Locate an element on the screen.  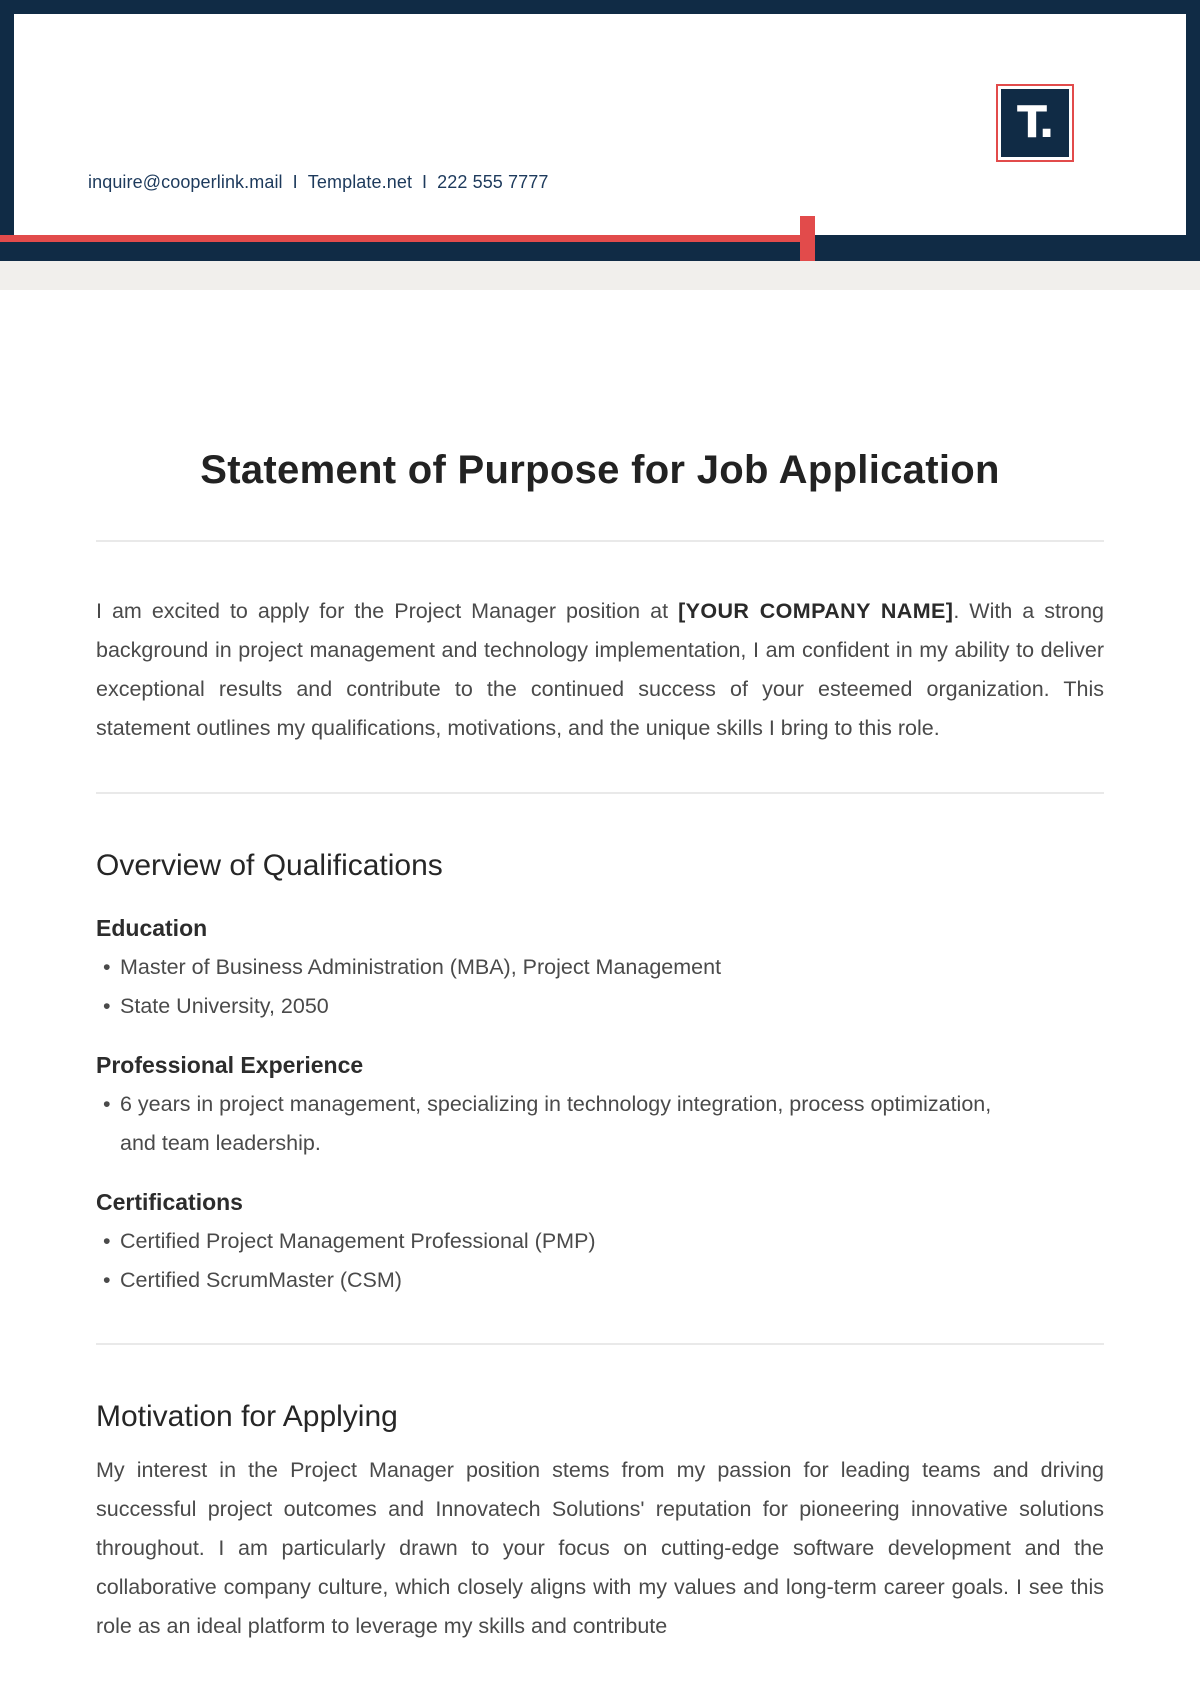
company-name-placeholder: [YOUR COMPANY NAME] is located at coordinates (816, 611).